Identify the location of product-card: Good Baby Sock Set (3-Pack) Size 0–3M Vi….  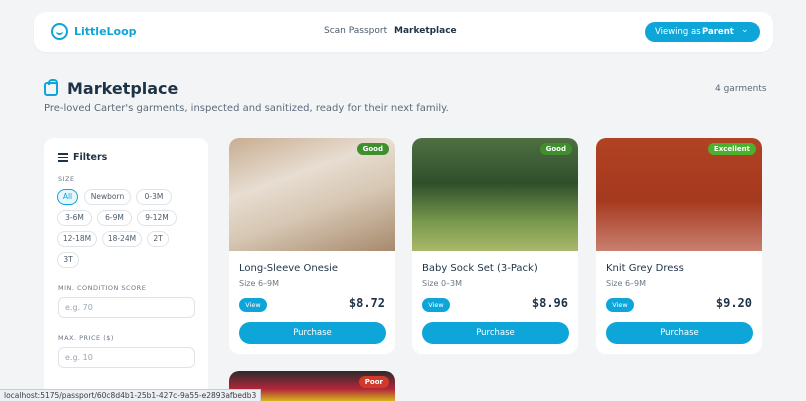
(495, 246).